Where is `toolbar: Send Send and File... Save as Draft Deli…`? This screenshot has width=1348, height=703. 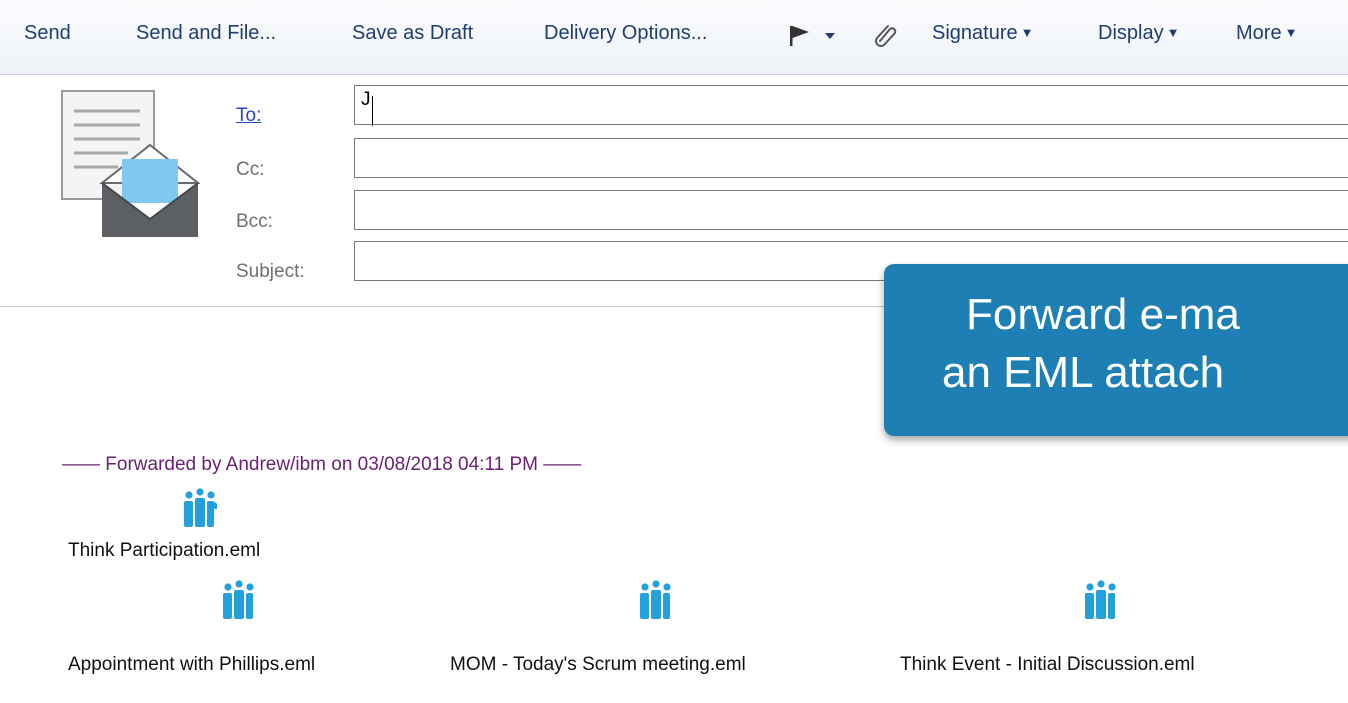 toolbar: Send Send and File... Save as Draft Deli… is located at coordinates (674, 37).